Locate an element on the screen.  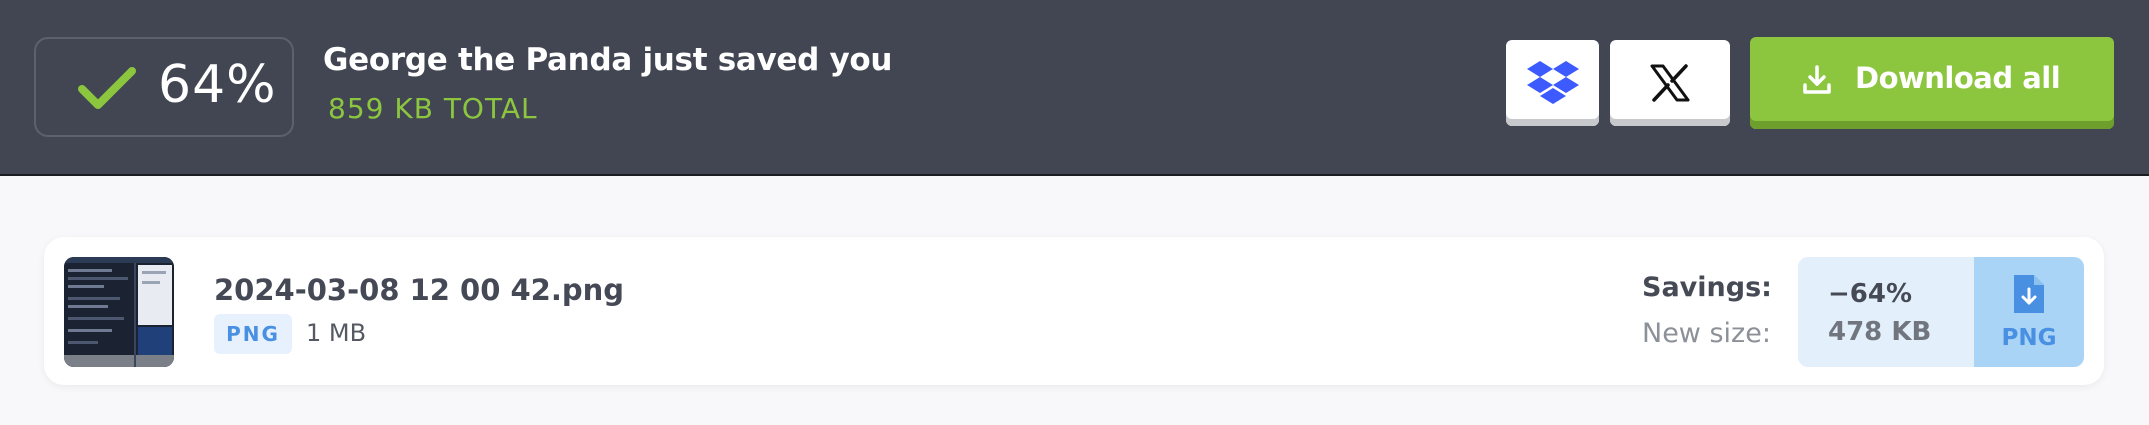
result-box: −64% 478 KB is located at coordinates (1886, 312).